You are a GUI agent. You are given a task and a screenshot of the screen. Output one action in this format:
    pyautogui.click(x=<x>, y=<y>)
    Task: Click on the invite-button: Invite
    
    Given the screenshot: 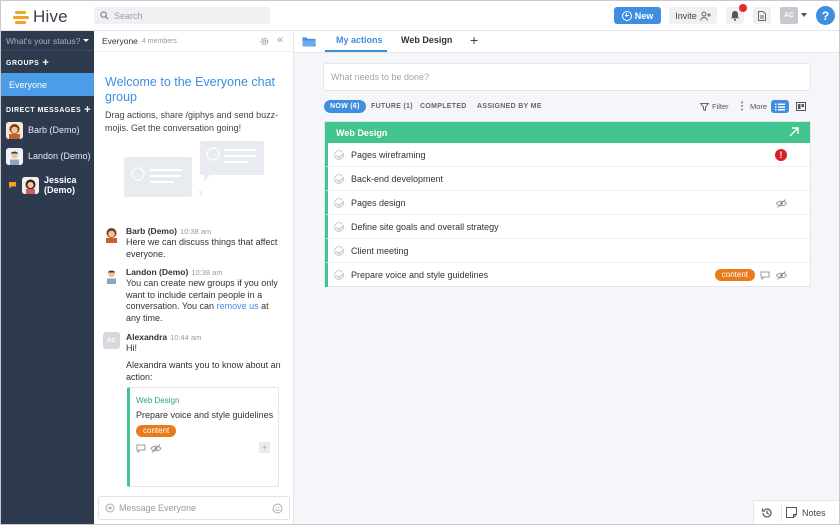 What is the action you would take?
    pyautogui.click(x=693, y=15)
    